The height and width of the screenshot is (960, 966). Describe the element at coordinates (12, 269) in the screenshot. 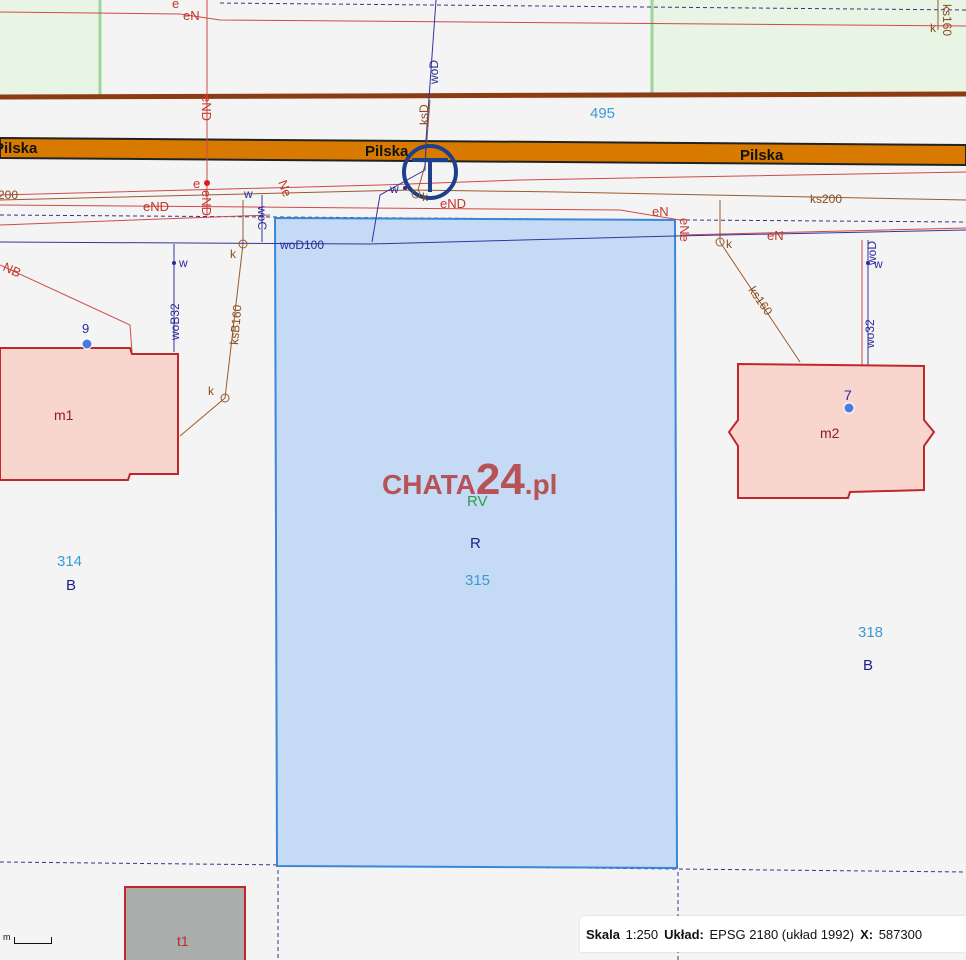

I see `utility-label: NB` at that location.